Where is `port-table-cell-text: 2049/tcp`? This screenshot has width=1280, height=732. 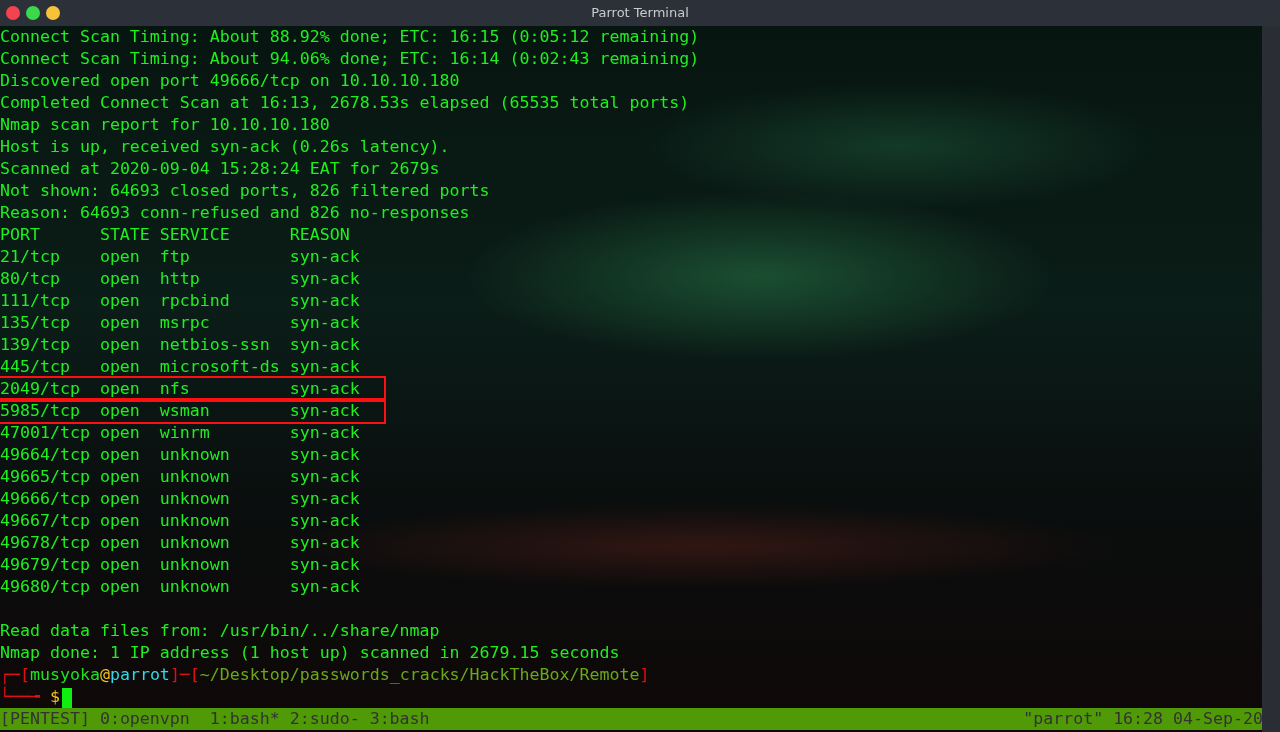 port-table-cell-text: 2049/tcp is located at coordinates (40, 389).